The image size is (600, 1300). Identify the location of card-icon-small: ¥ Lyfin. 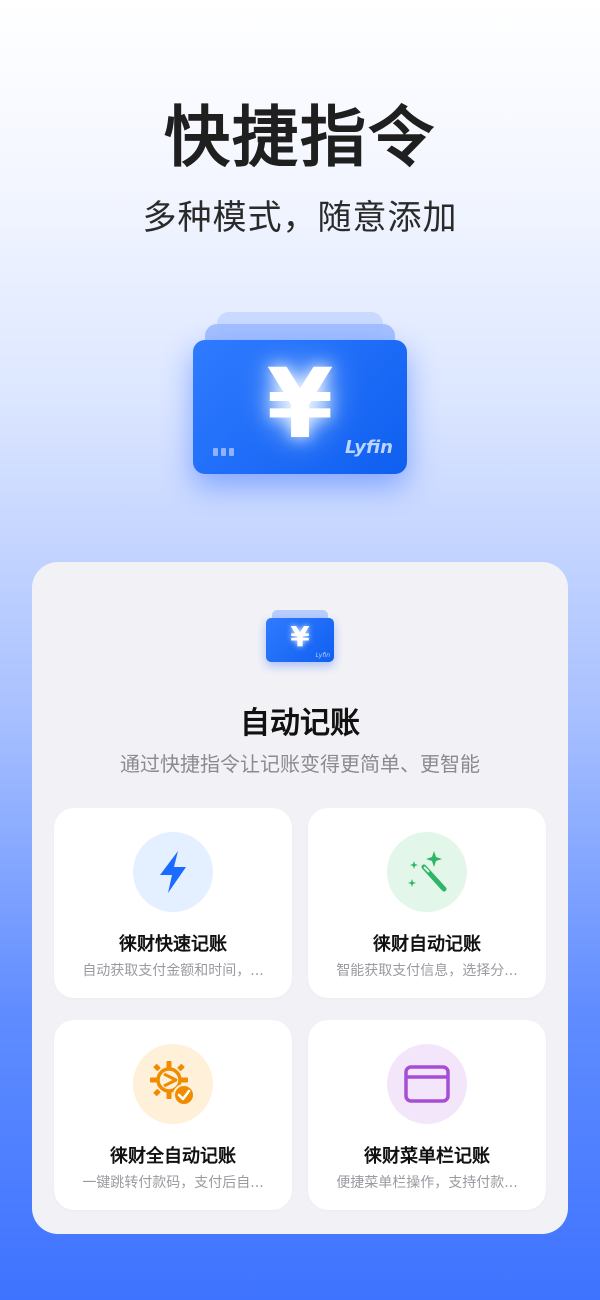
(300, 636).